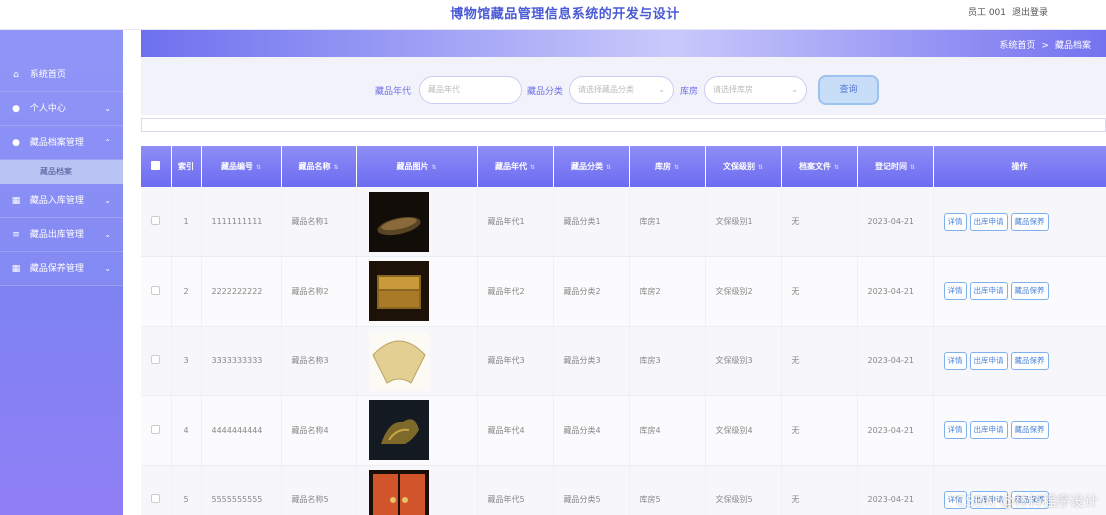  Describe the element at coordinates (623, 125) in the screenshot. I see `toolbar-strip` at that location.